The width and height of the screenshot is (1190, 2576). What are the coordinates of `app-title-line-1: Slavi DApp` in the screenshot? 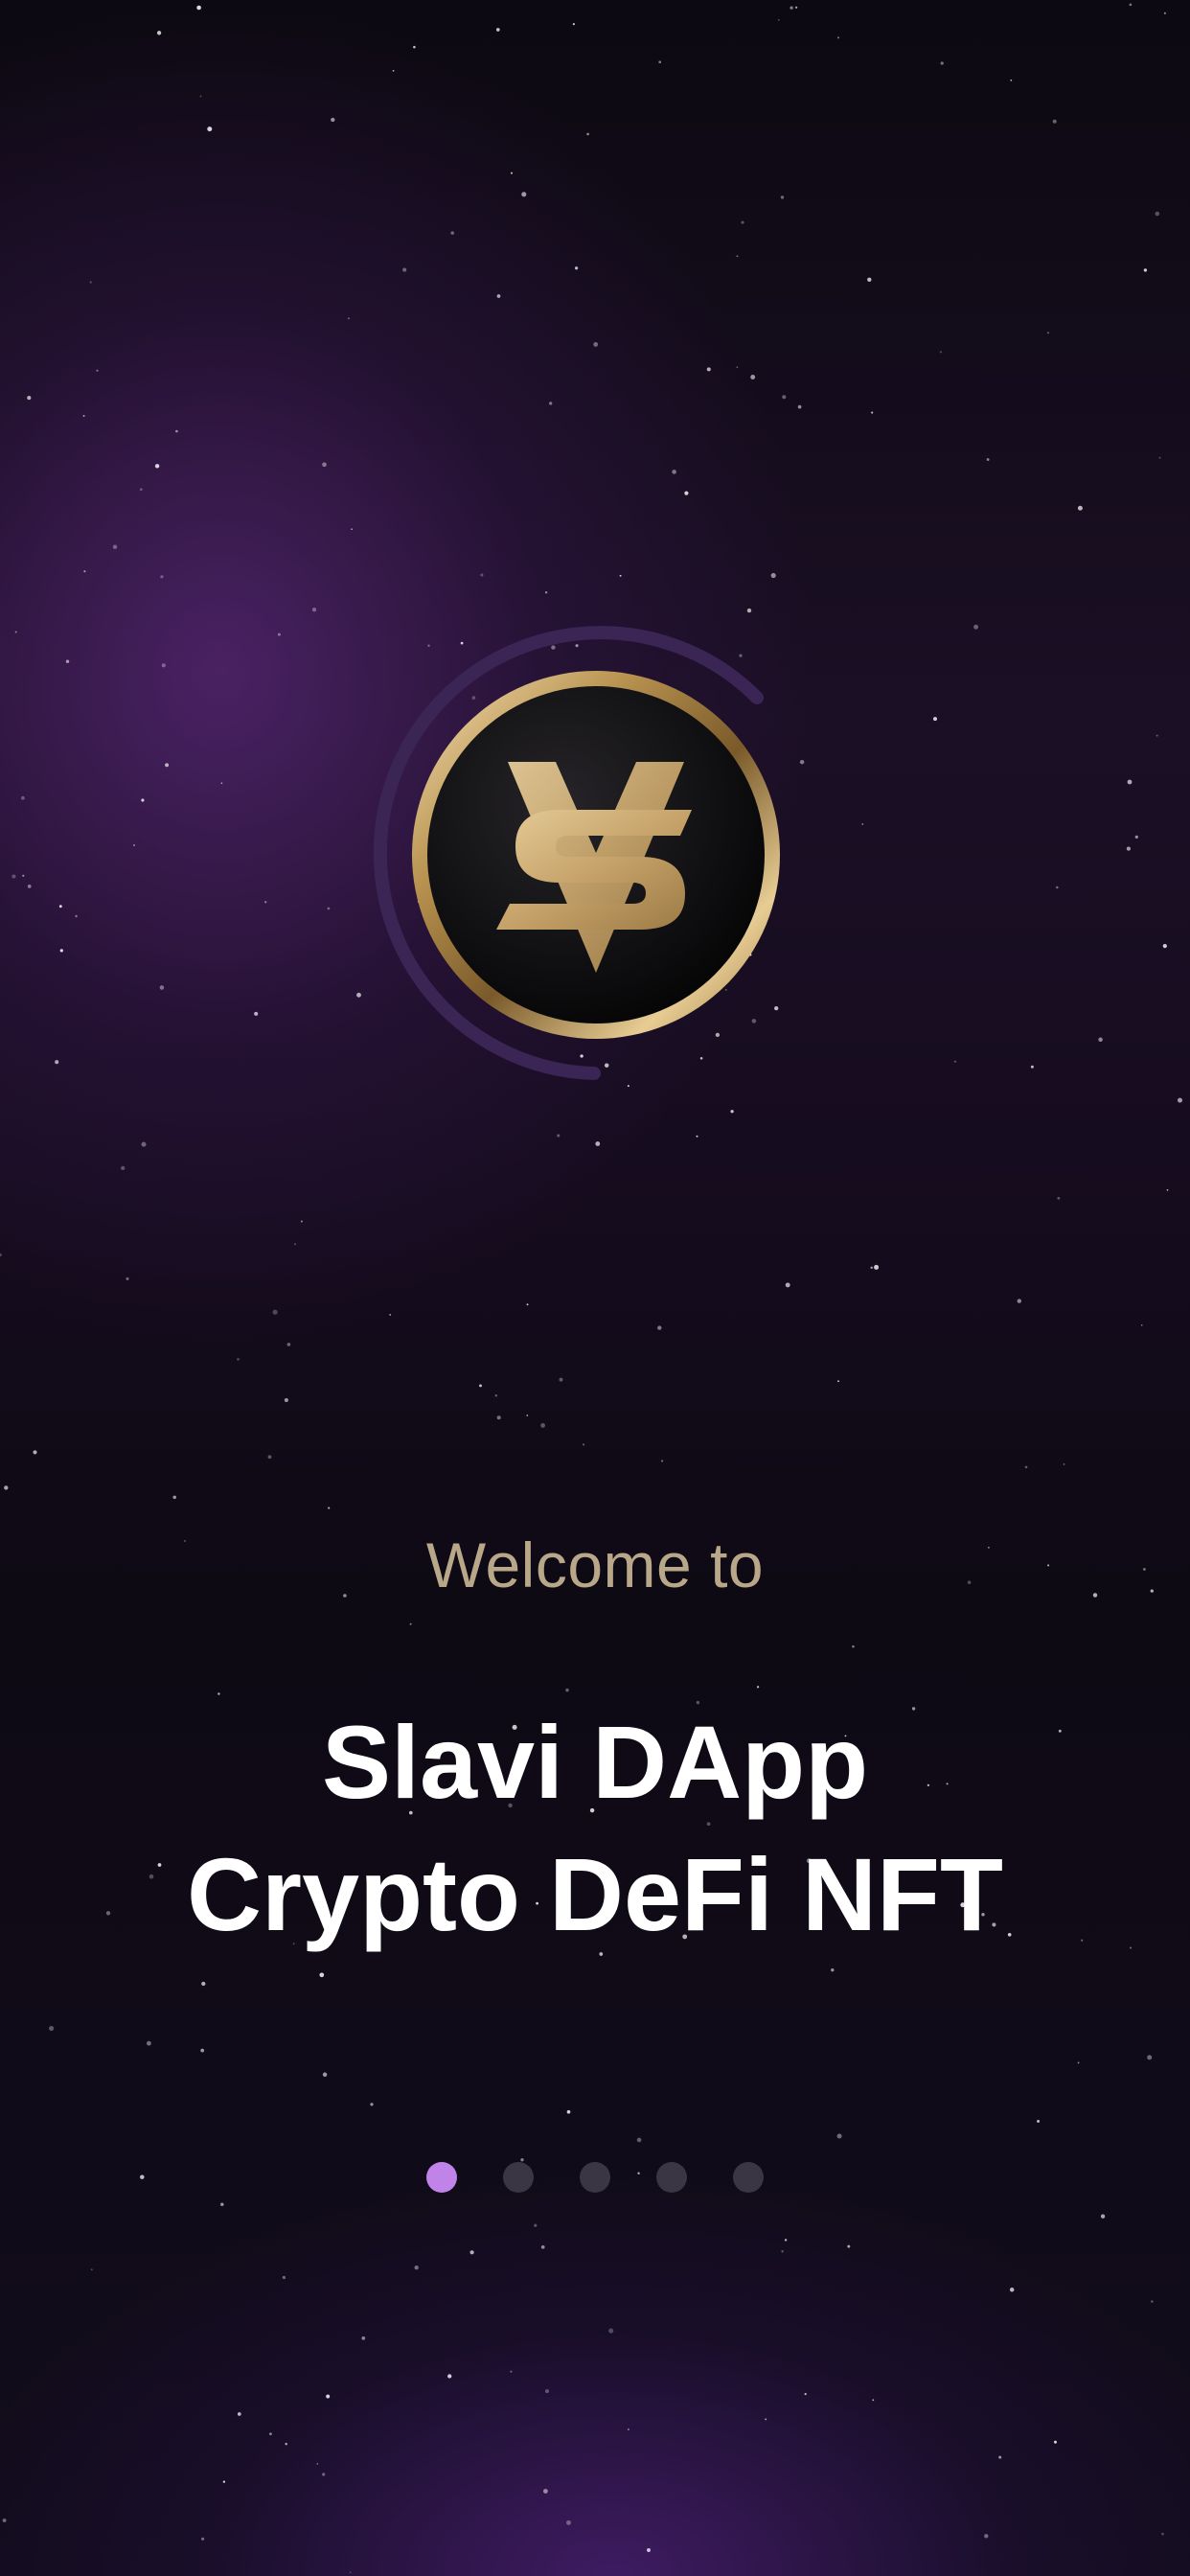 It's located at (595, 1762).